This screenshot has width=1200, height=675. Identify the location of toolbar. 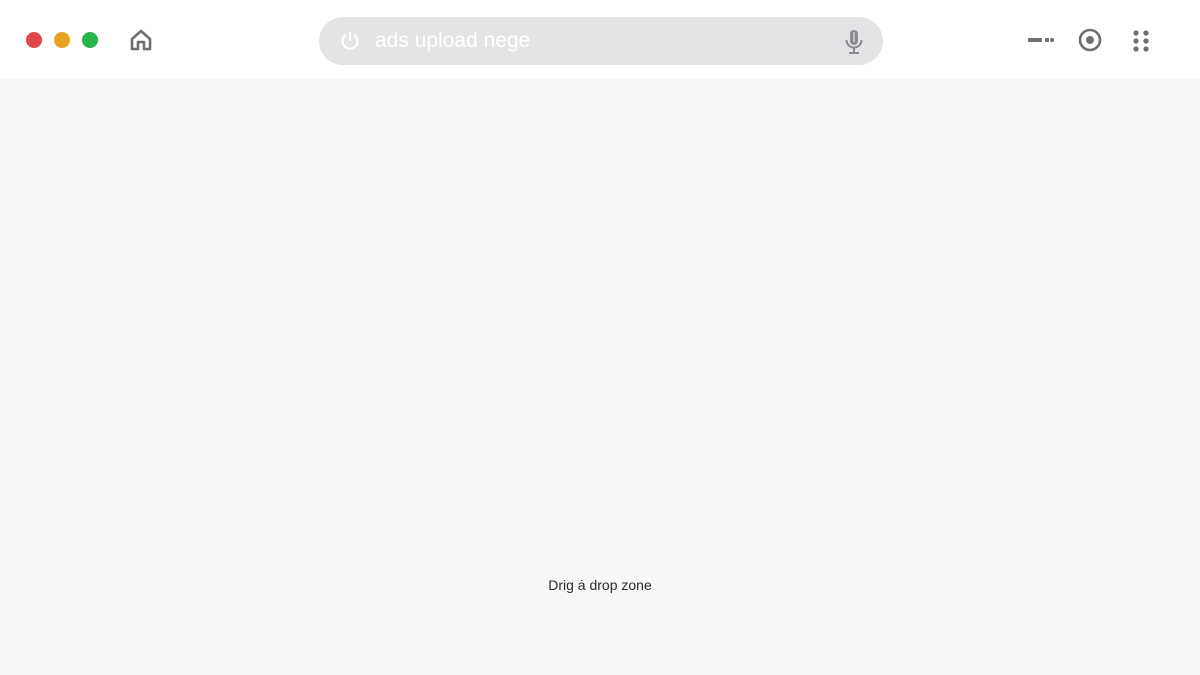
(600, 39).